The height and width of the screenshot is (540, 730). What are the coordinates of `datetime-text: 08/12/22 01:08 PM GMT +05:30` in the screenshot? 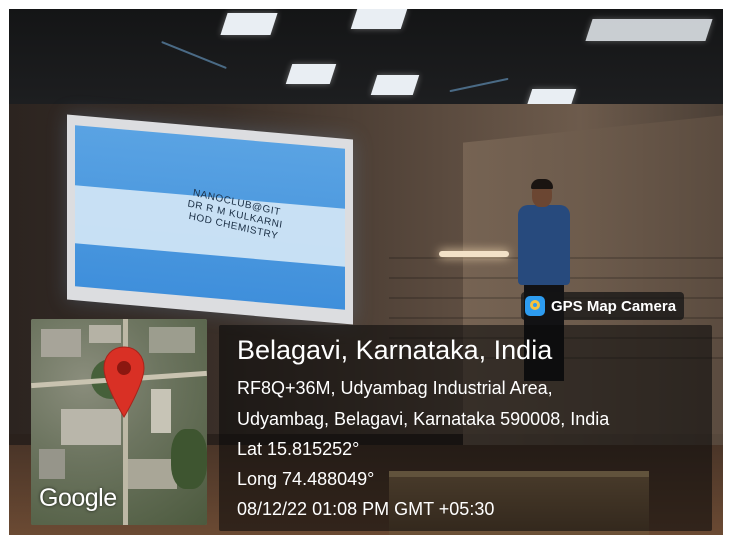 It's located at (366, 509).